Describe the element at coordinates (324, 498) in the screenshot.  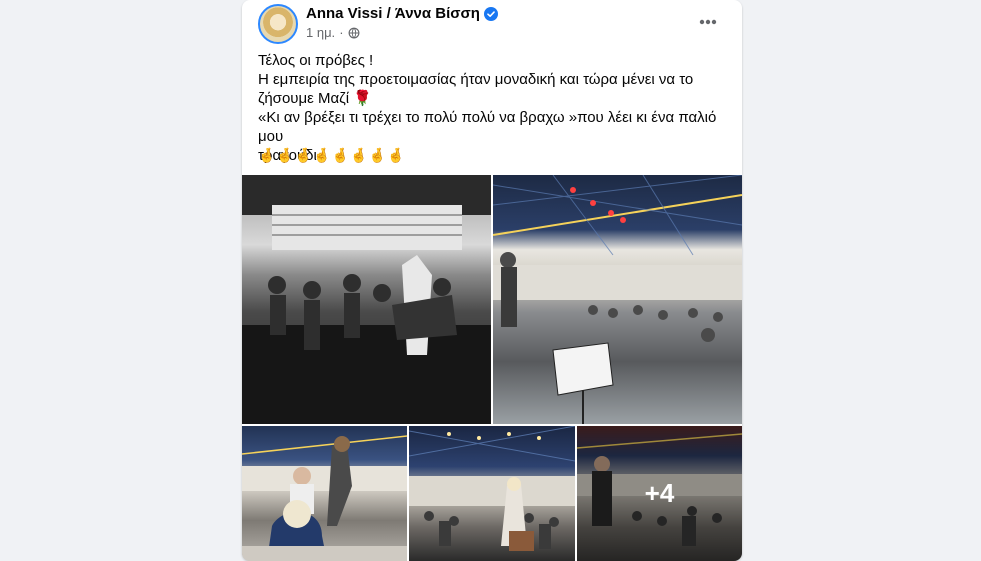
I see `photo-rehearsal-3-content` at that location.